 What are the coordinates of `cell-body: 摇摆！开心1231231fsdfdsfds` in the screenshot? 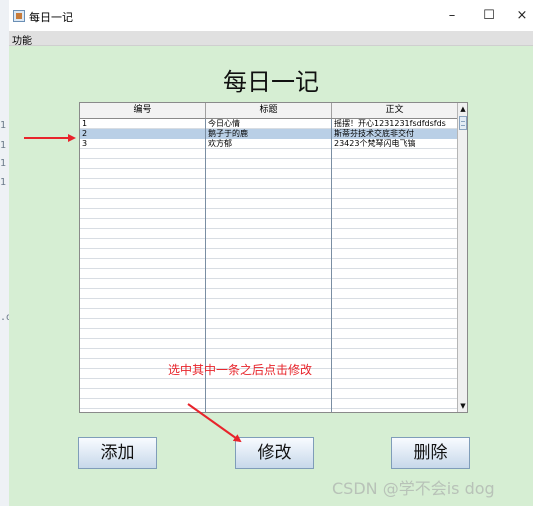 It's located at (390, 123).